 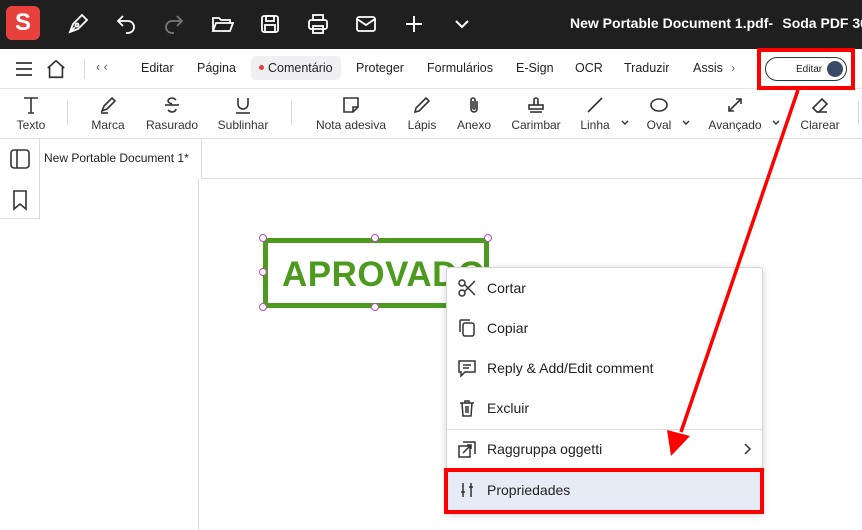 I want to click on document-tab-label: New Portable Document 1*, so click(x=116, y=158).